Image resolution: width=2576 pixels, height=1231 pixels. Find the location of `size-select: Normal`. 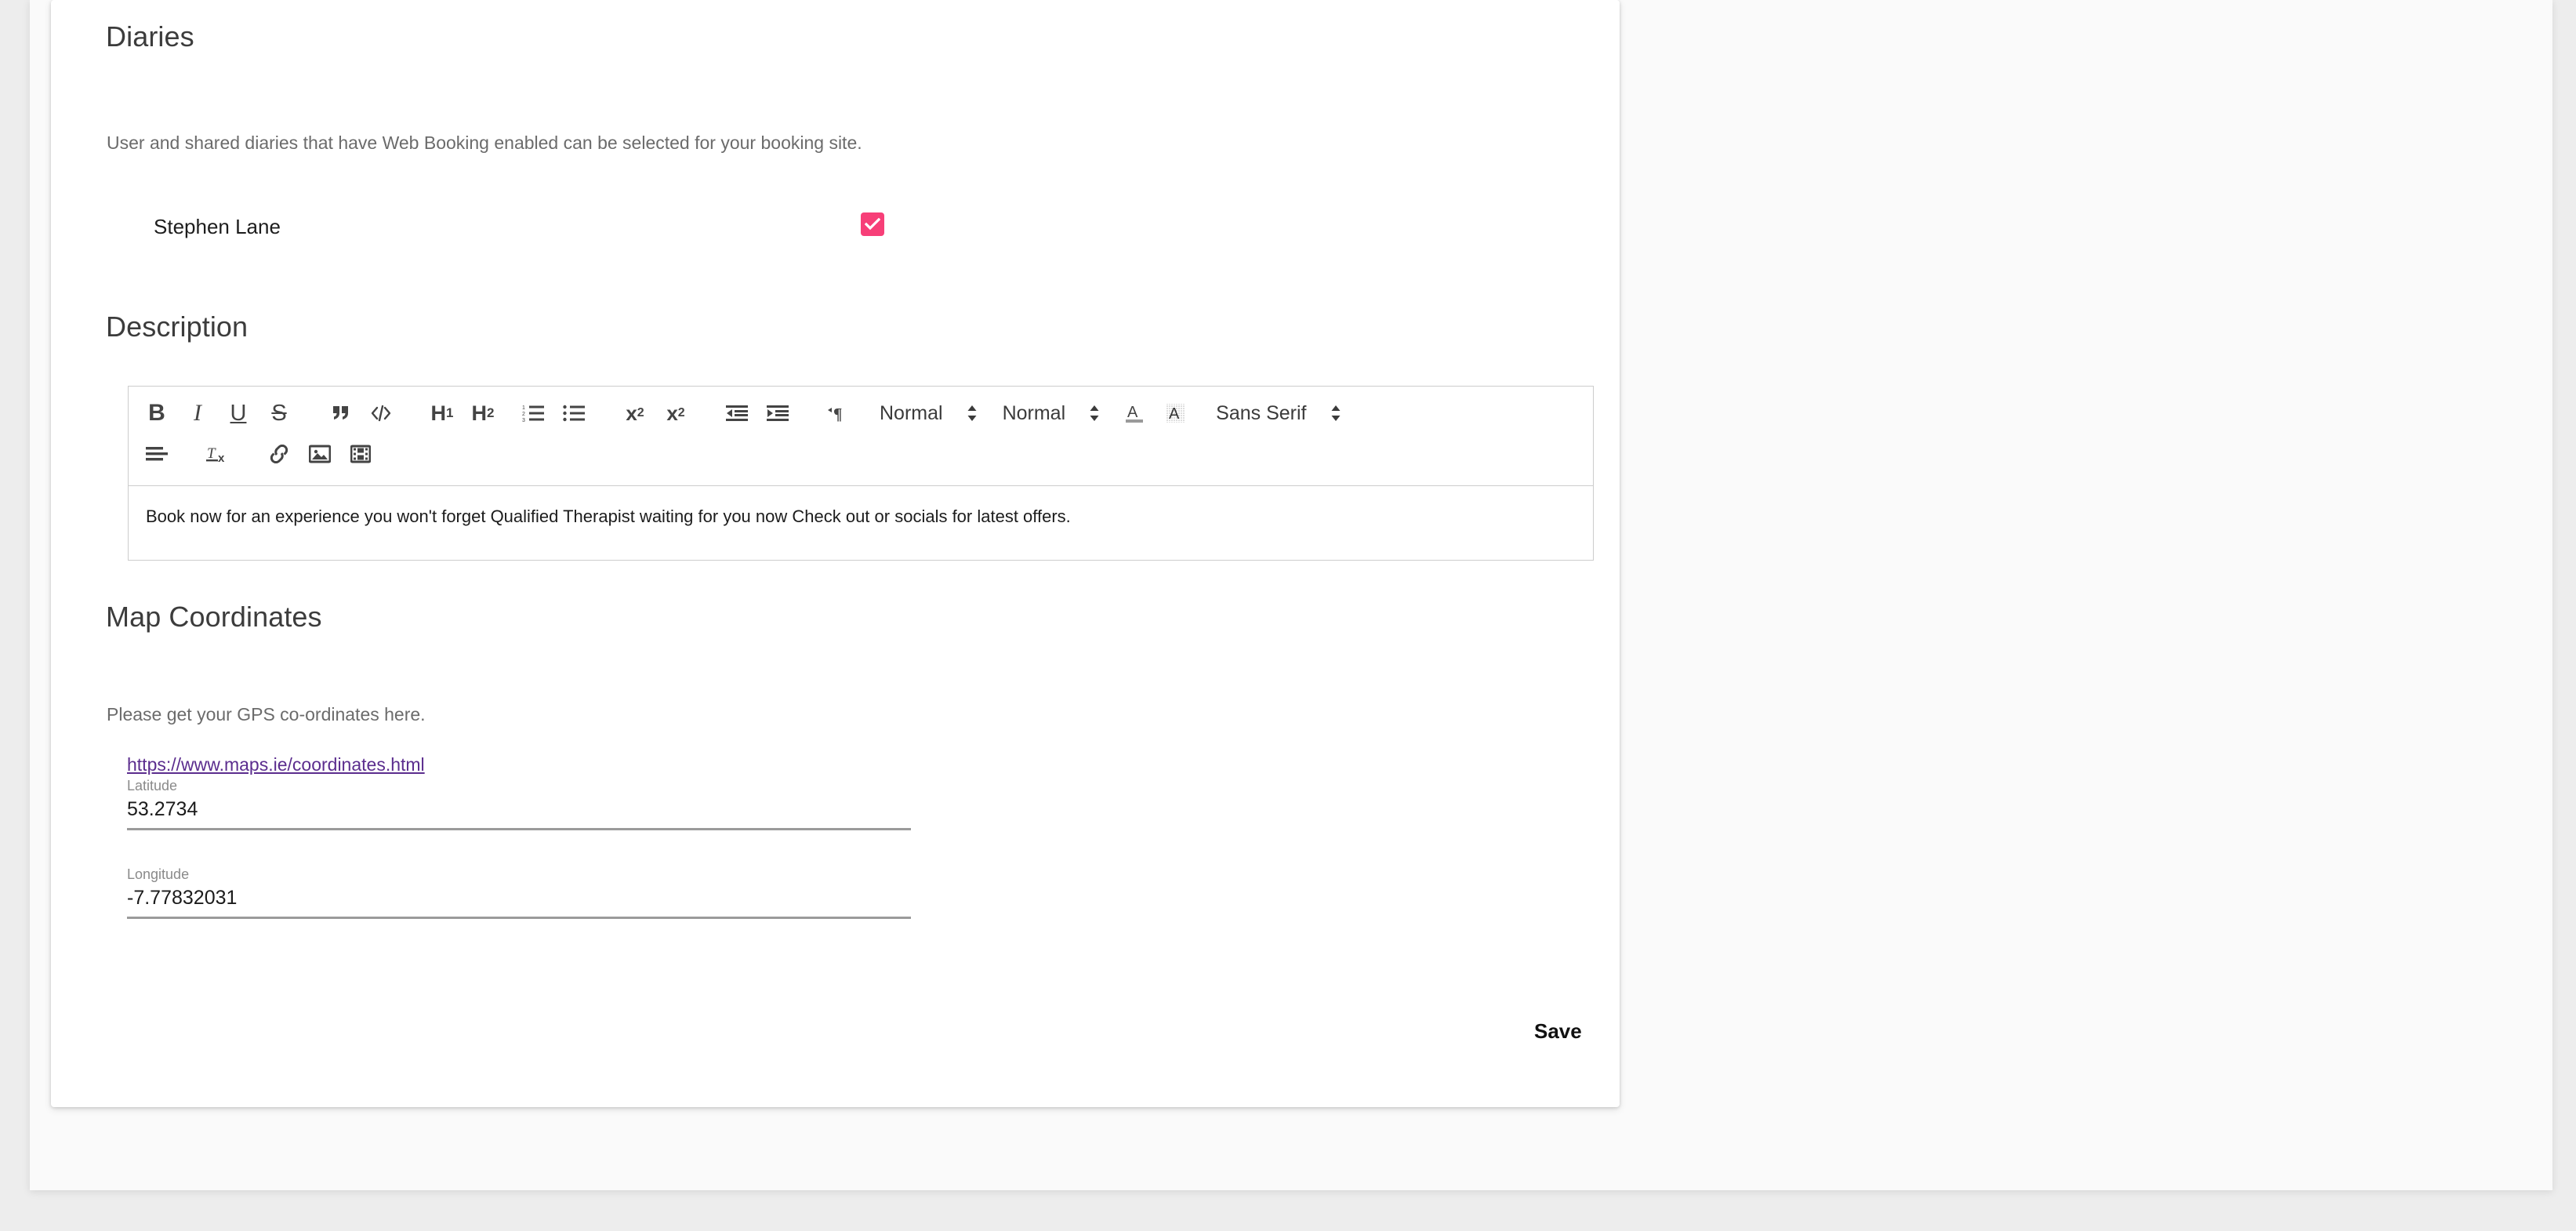

size-select: Normal is located at coordinates (1052, 413).